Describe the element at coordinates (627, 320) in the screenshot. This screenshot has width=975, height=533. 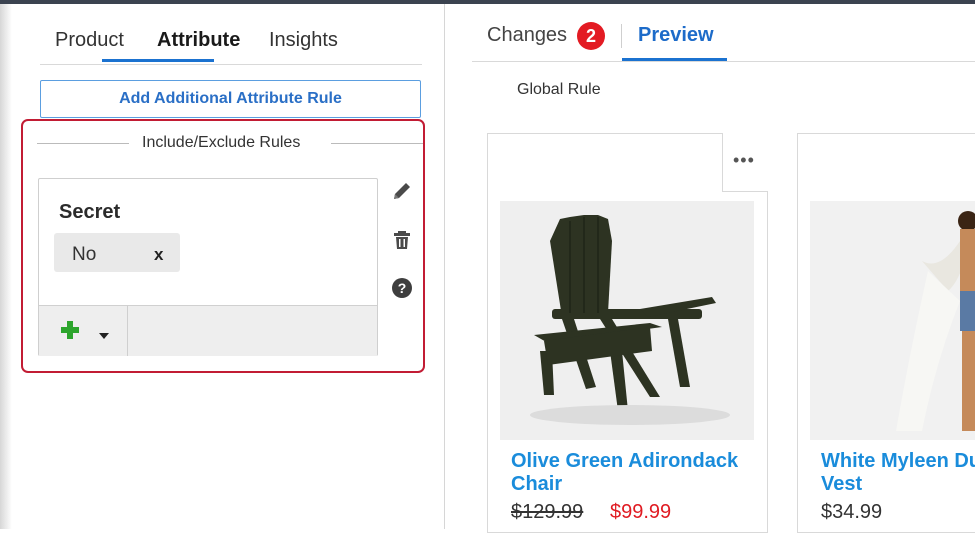
I see `product-image-chair` at that location.